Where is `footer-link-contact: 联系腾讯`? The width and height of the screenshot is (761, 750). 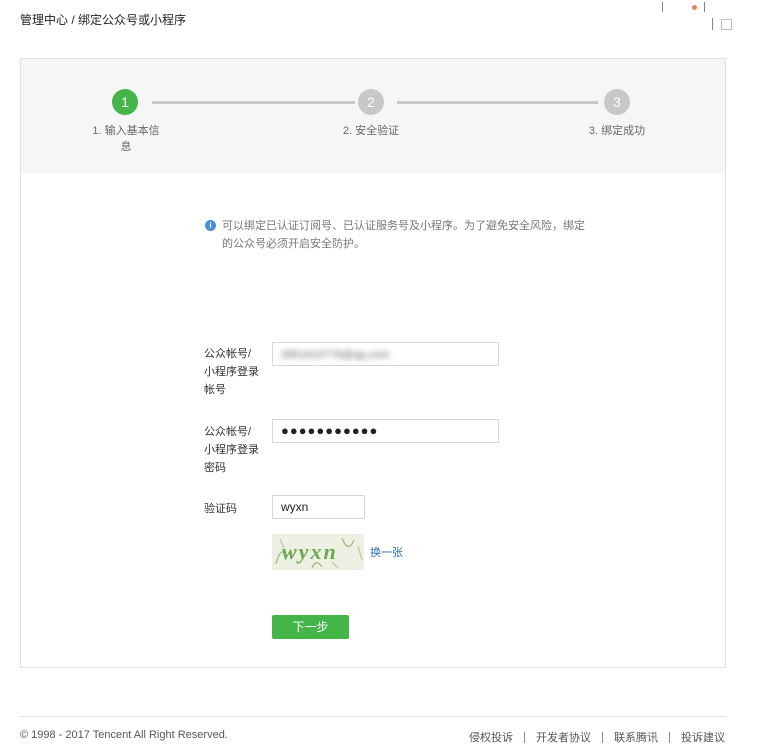
footer-link-contact: 联系腾讯 is located at coordinates (636, 737).